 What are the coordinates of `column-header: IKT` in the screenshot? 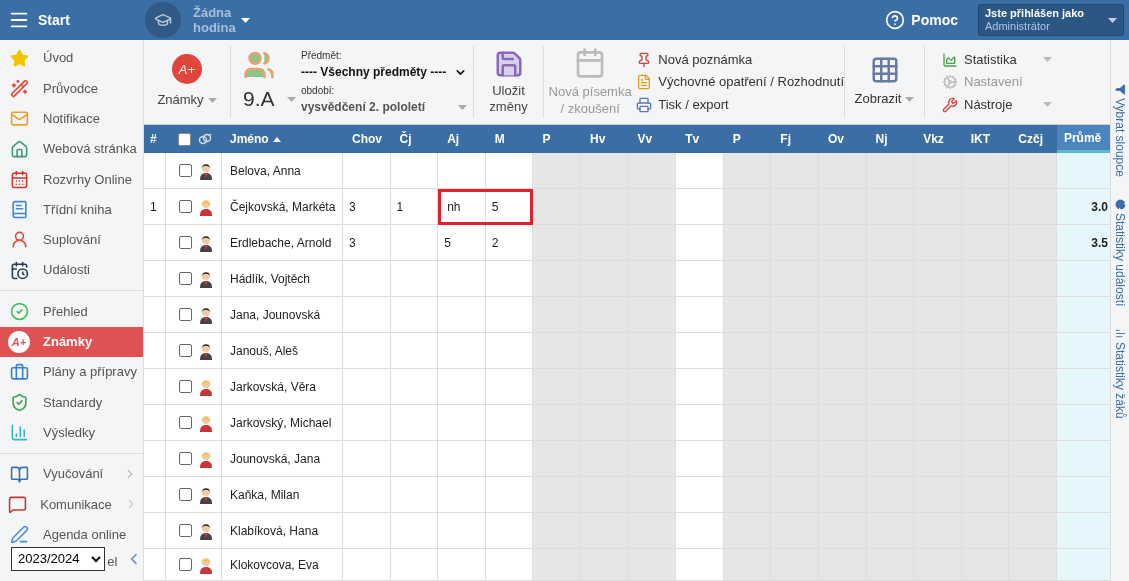 It's located at (985, 139).